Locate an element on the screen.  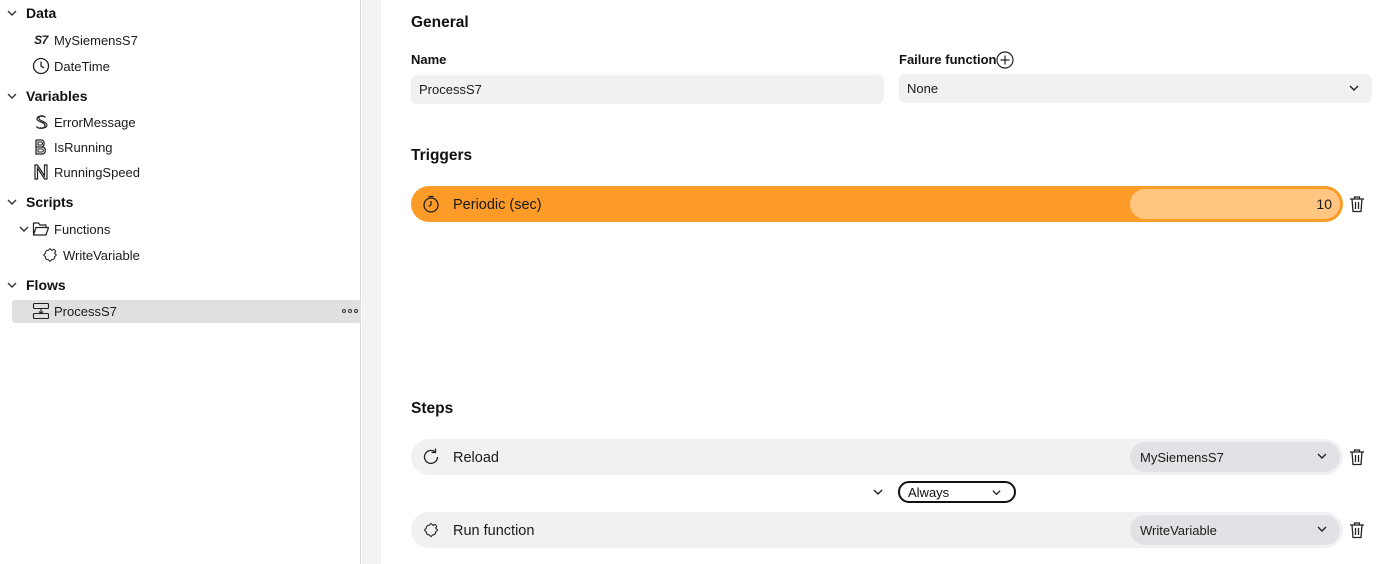
tree-item-errormessage: ErrorMessage is located at coordinates (83, 122).